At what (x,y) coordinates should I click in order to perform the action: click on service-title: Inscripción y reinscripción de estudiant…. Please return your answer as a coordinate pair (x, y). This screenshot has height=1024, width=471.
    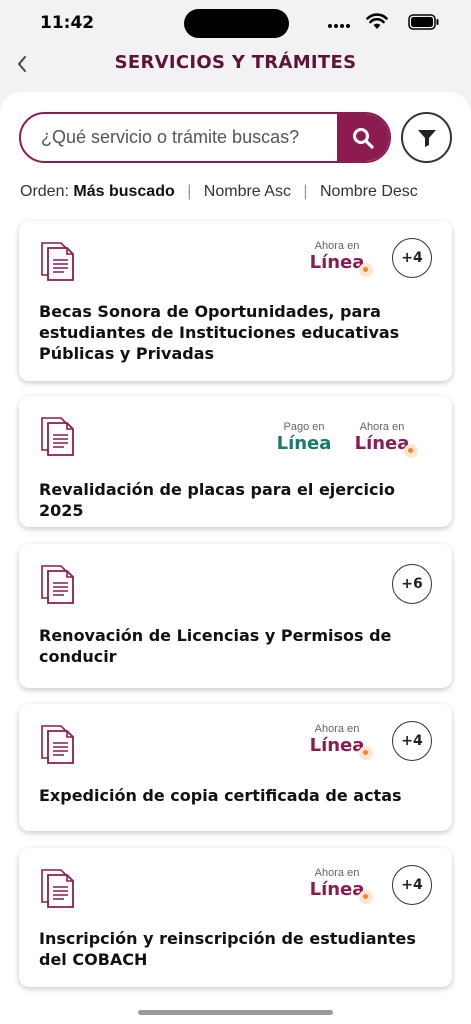
    Looking at the image, I should click on (227, 949).